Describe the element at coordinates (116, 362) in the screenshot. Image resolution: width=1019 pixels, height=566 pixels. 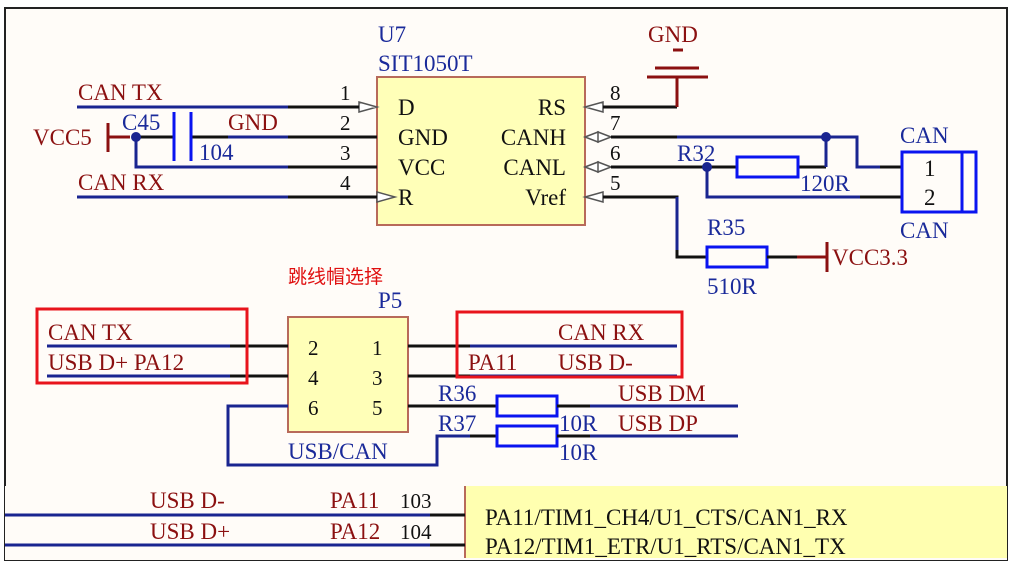
I see `net-label: USB D+ PA12` at that location.